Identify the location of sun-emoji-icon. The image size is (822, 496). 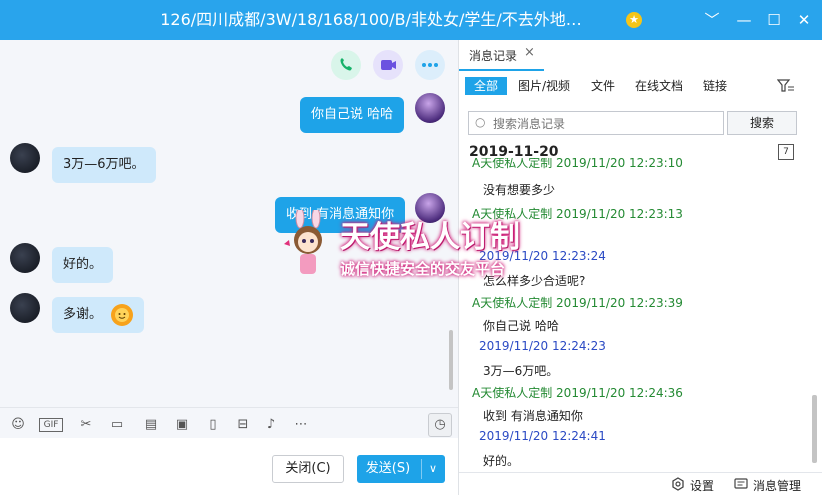
(122, 315).